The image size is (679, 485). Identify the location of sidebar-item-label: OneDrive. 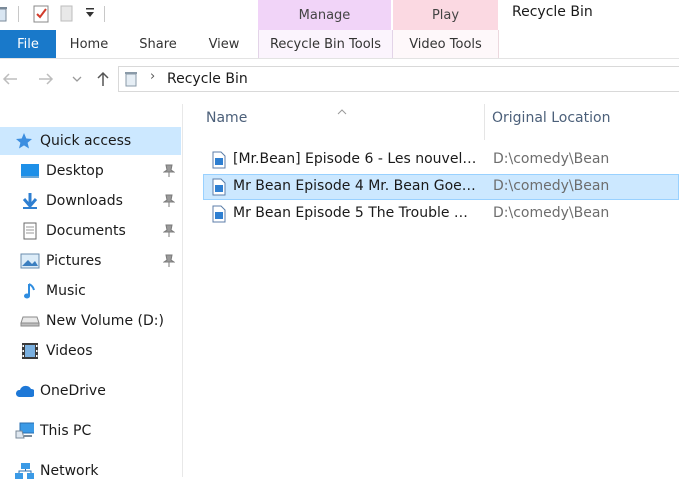
(73, 391).